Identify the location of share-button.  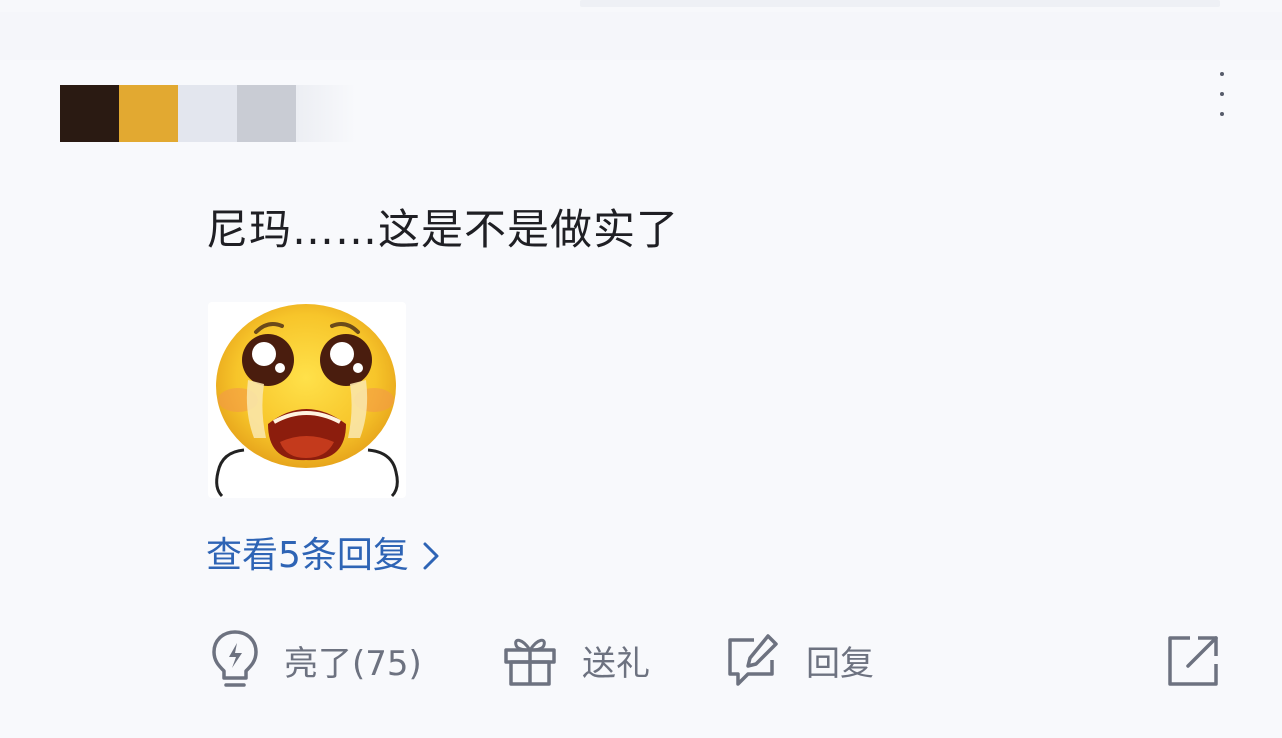
(1194, 660).